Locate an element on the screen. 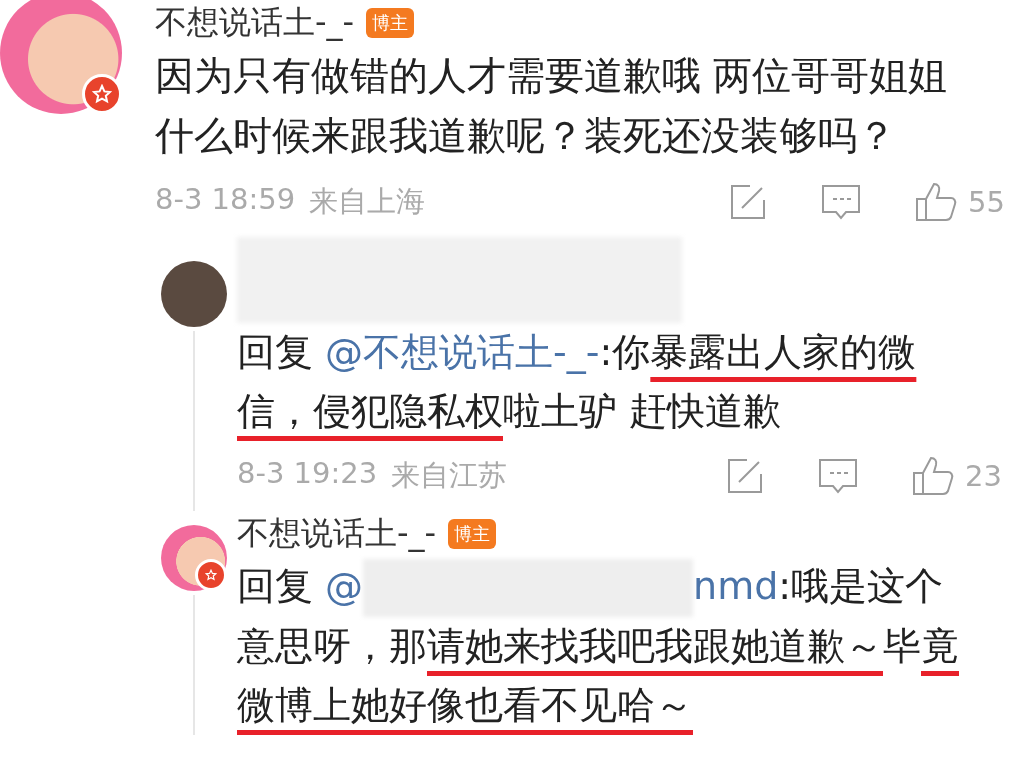  timestamp: 8-3 19:23 is located at coordinates (307, 473).